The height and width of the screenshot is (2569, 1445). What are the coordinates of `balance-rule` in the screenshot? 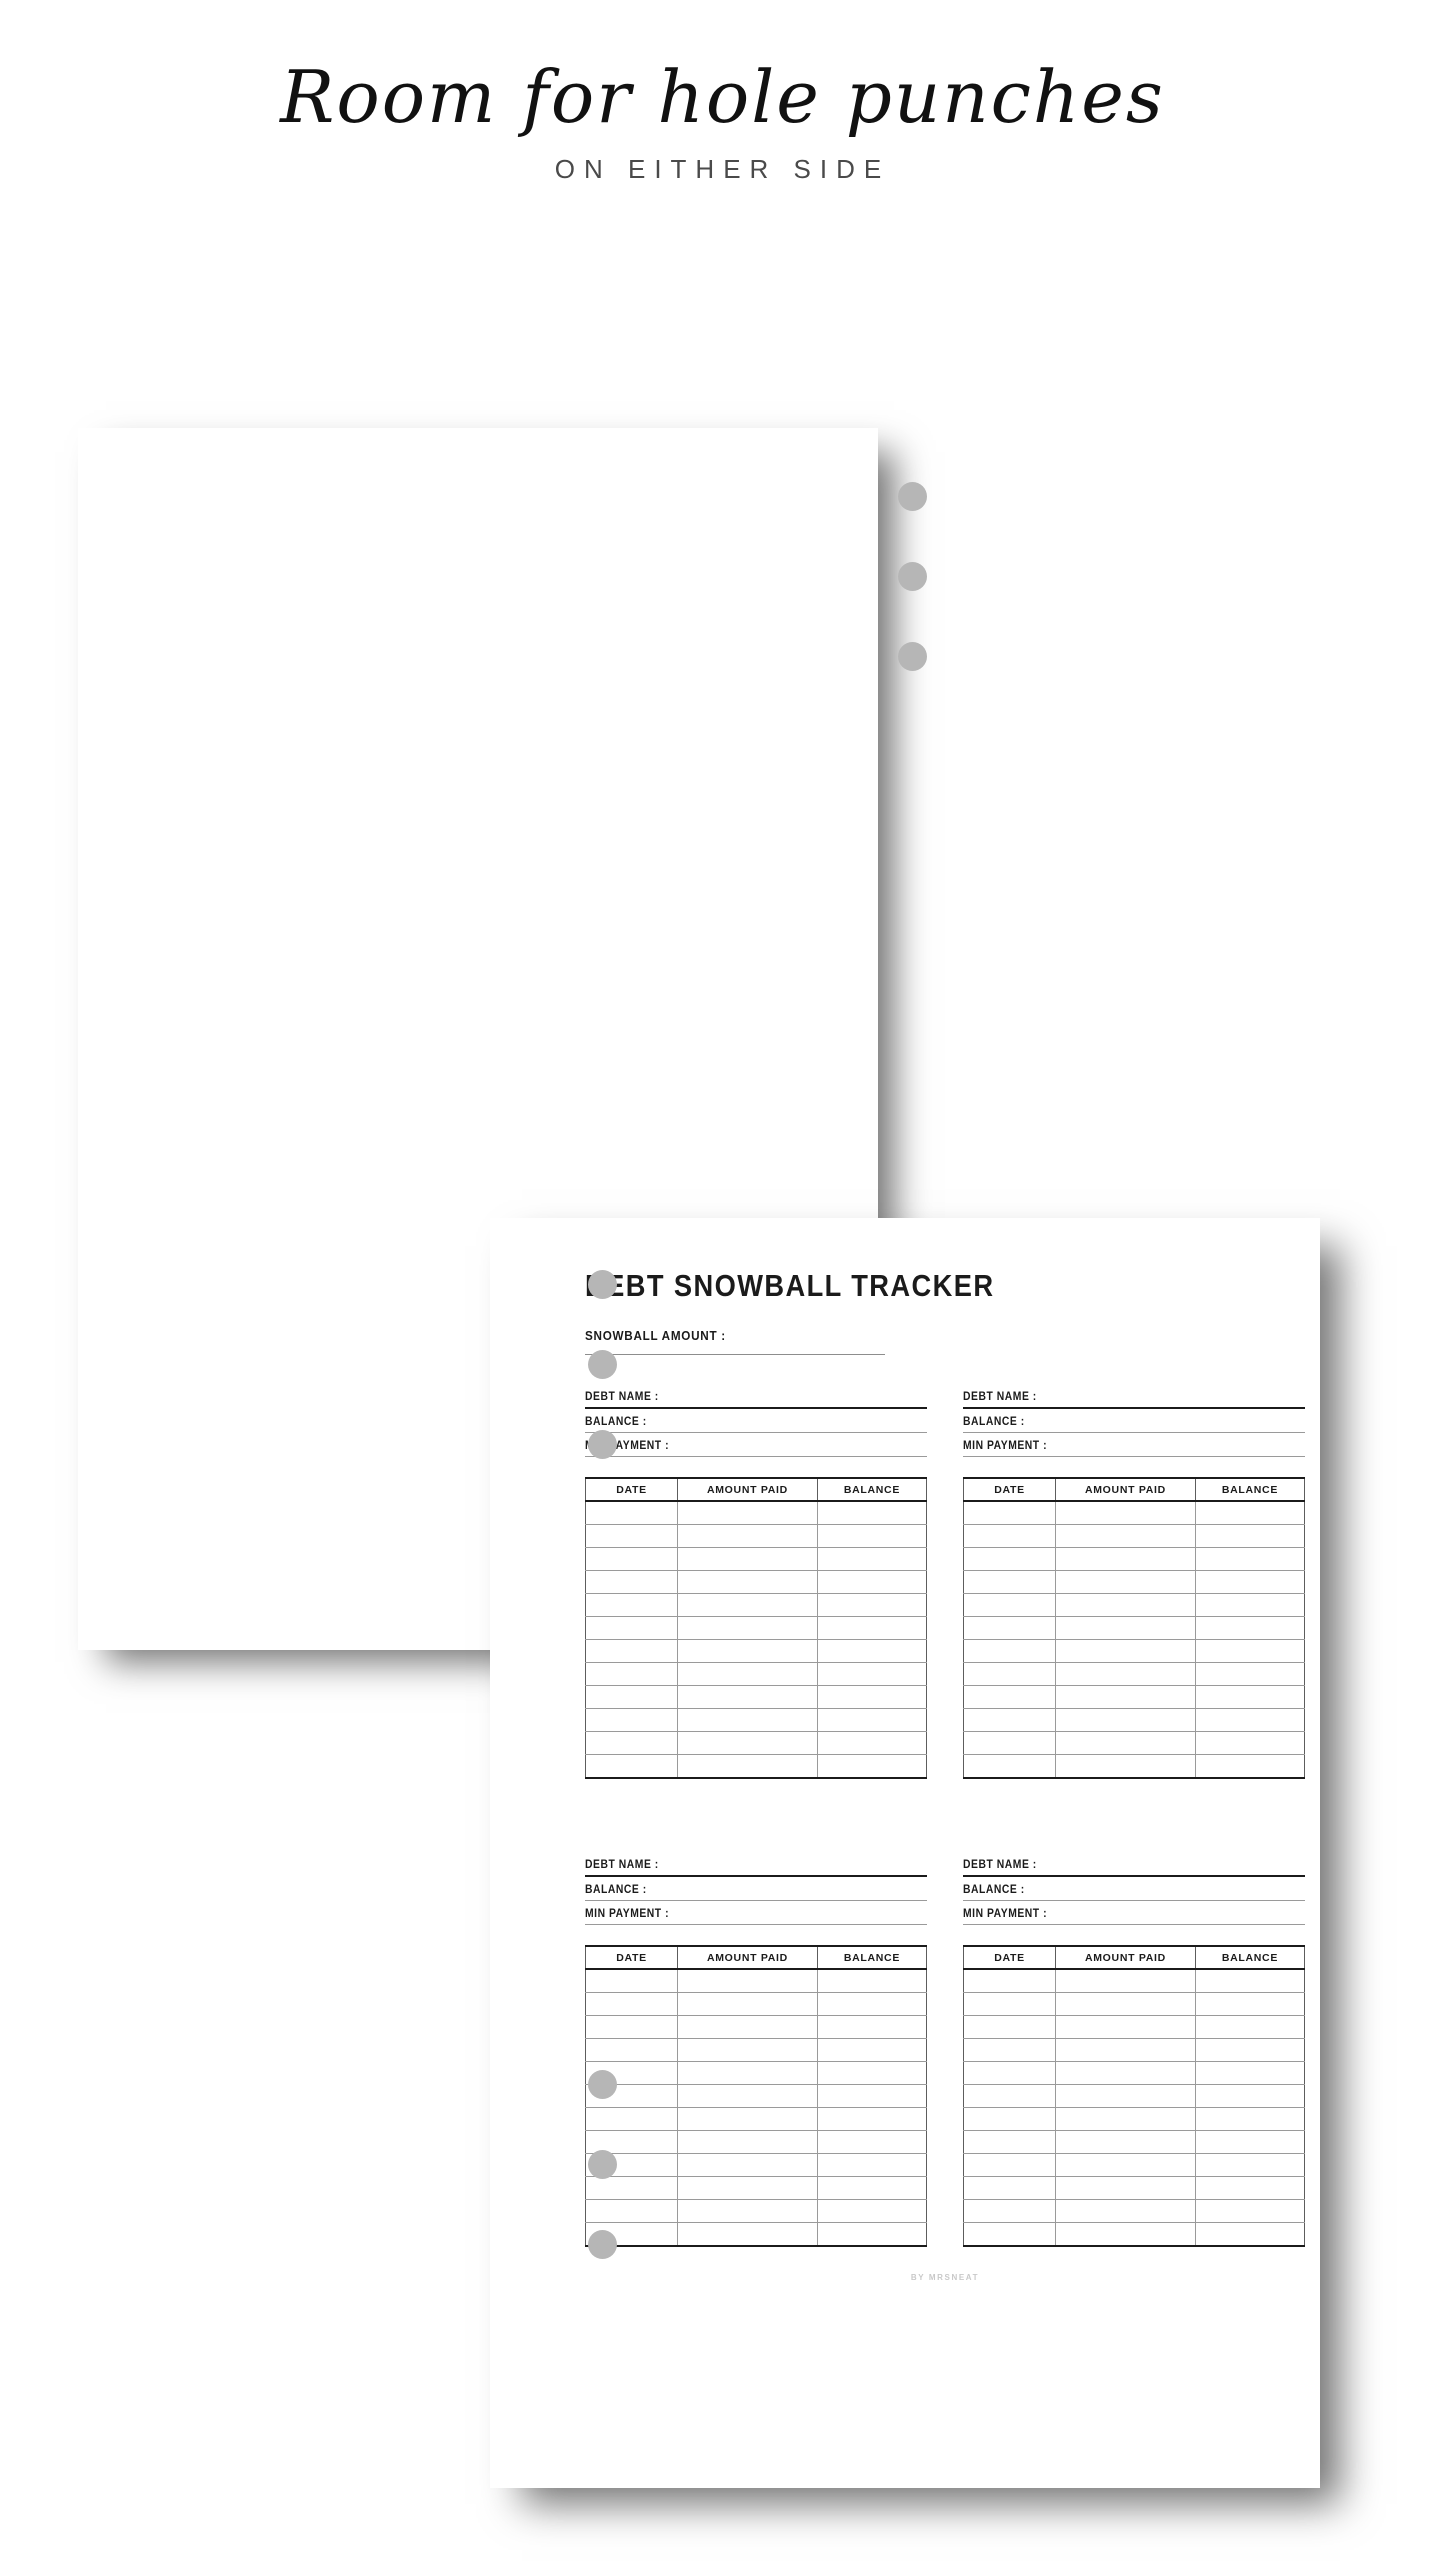 It's located at (756, 1432).